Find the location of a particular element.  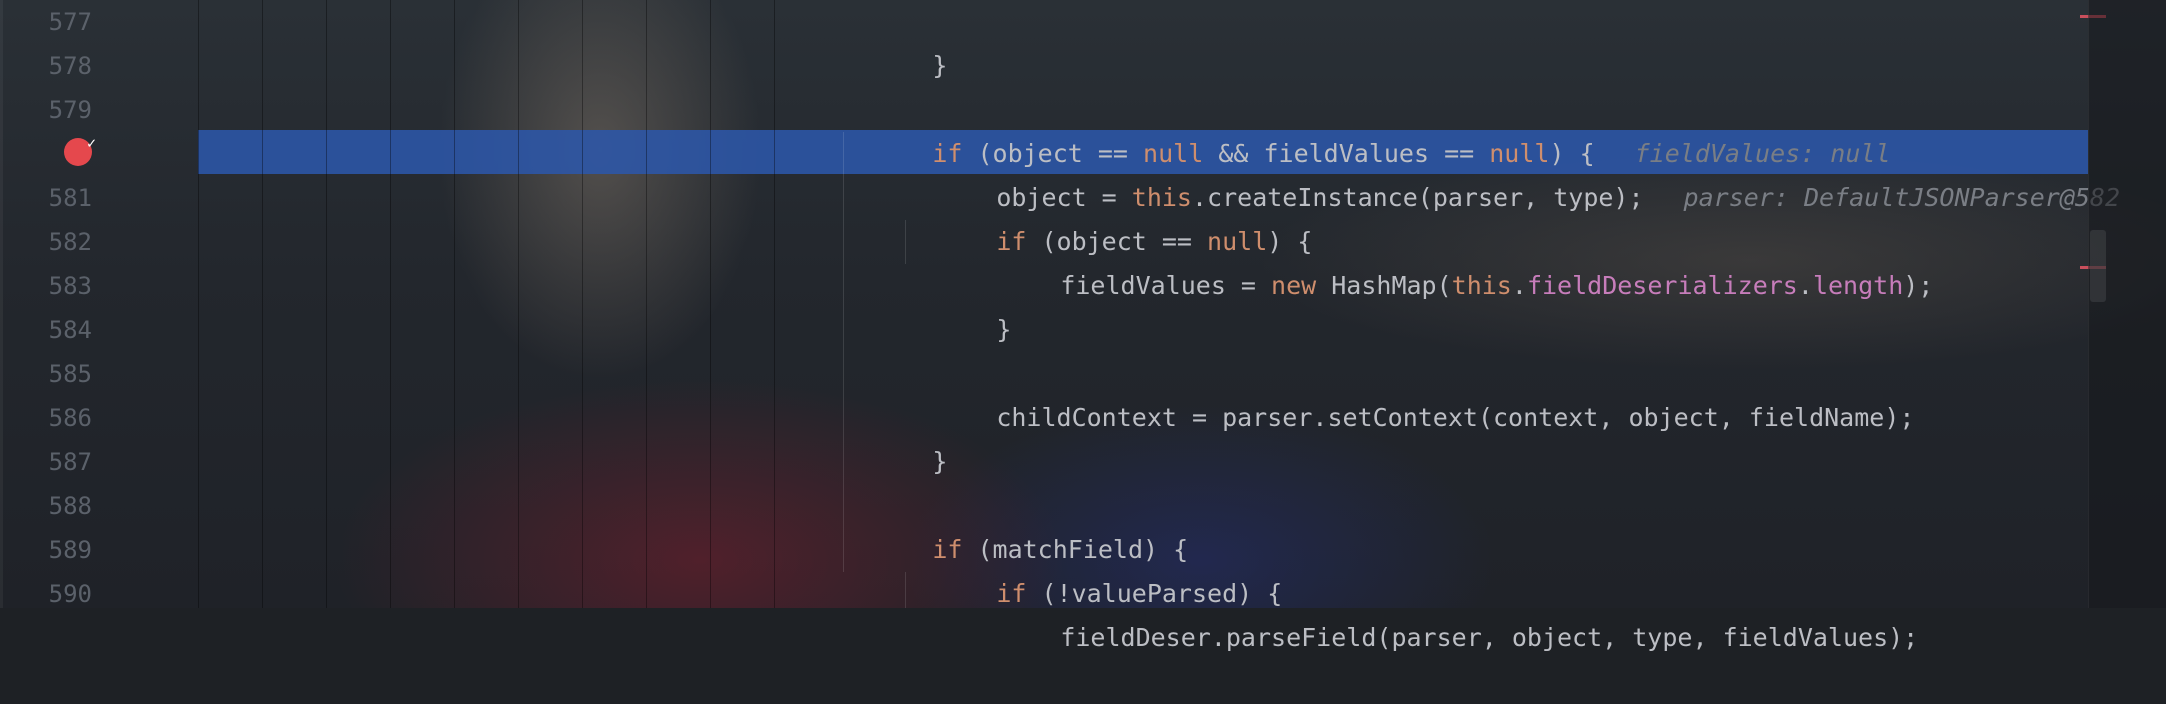

line-number: 586 is located at coordinates (46, 418).